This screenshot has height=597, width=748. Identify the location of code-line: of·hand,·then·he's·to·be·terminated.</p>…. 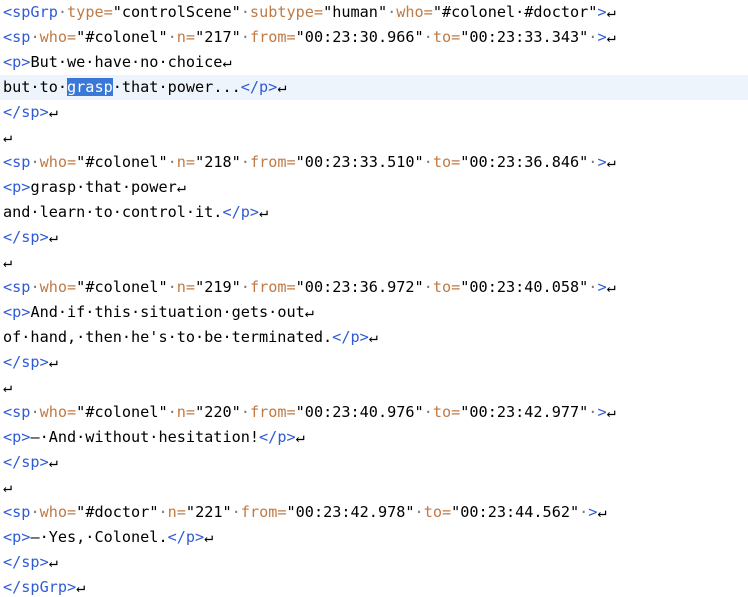
(374, 337).